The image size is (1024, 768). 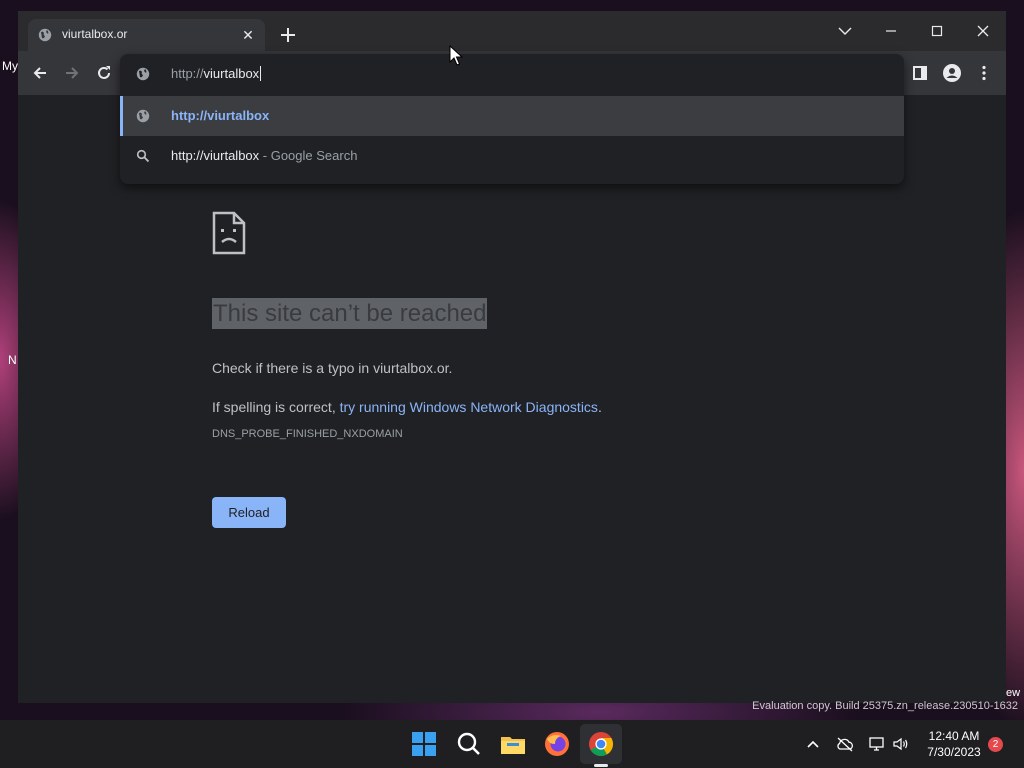 I want to click on file-explorer-icon, so click(x=513, y=744).